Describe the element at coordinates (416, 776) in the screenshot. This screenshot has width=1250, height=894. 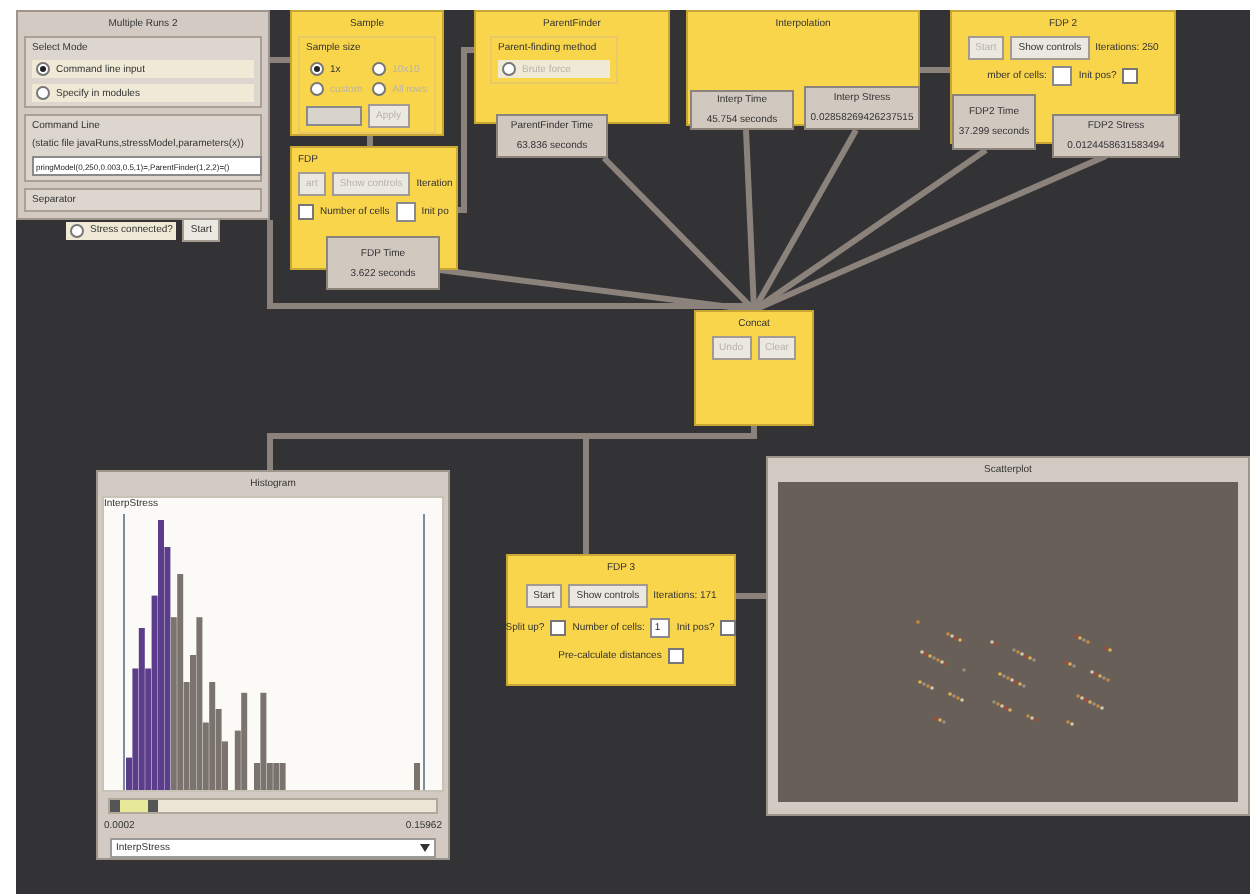
I see `histogram-bar` at that location.